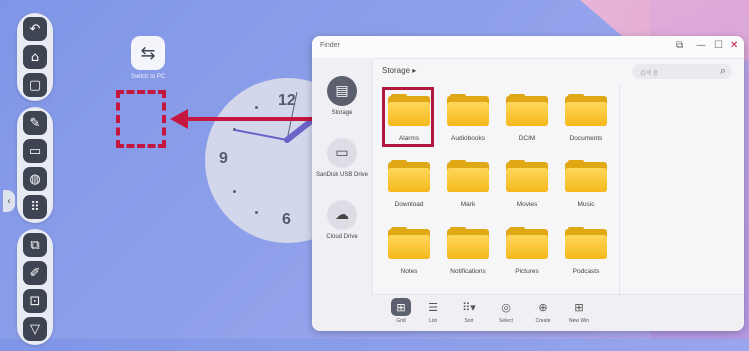 The width and height of the screenshot is (749, 351). I want to click on folder-podcasts: Podcasts, so click(586, 251).